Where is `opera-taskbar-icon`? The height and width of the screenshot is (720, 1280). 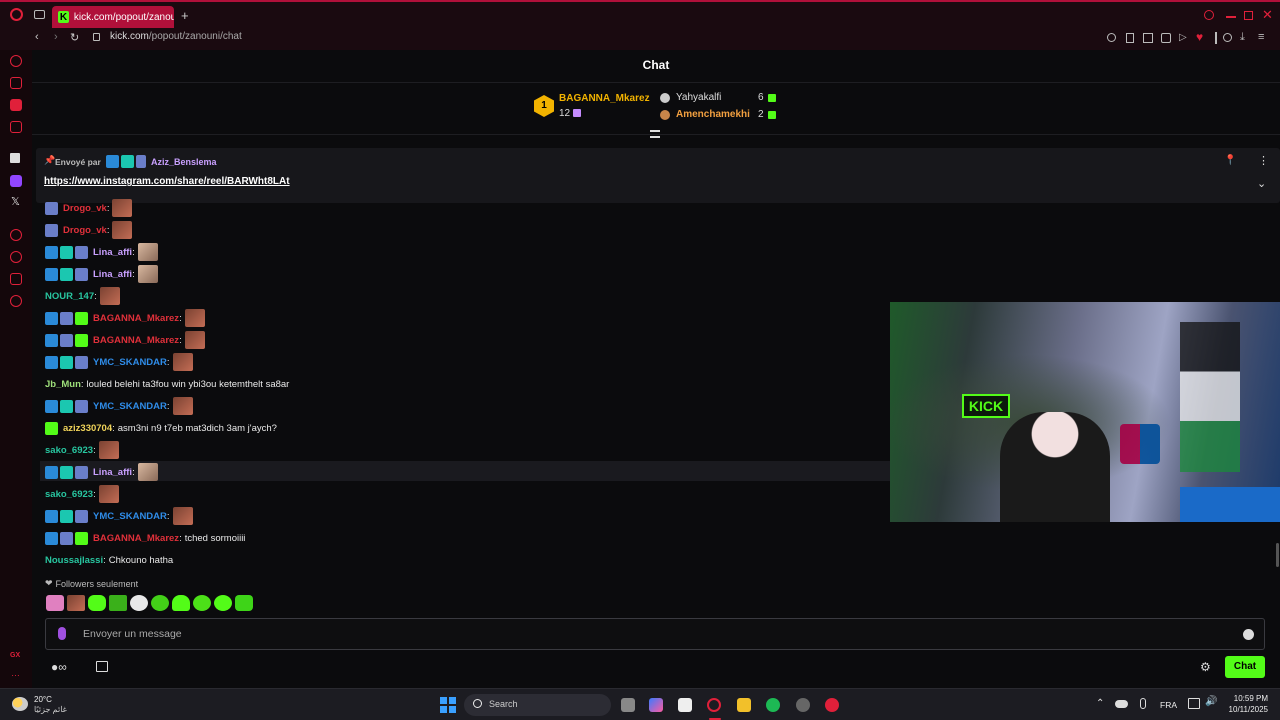
opera-taskbar-icon is located at coordinates (714, 705).